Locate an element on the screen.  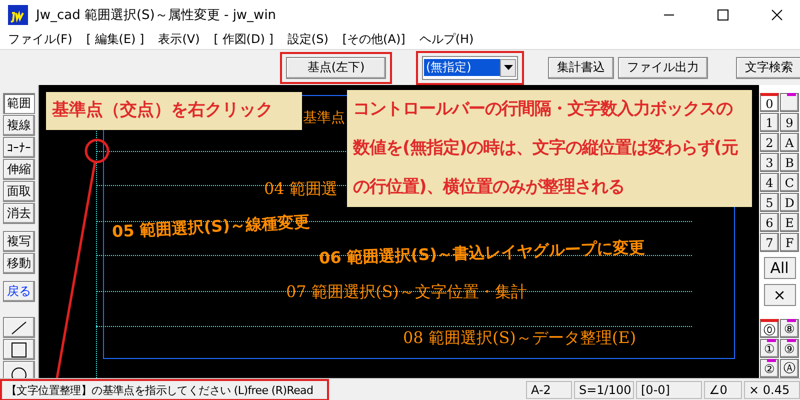
menu-item: ファイル(F) is located at coordinates (40, 39).